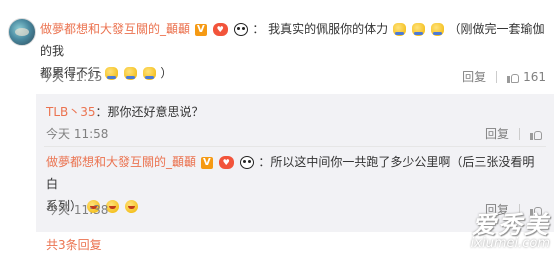 The height and width of the screenshot is (264, 560). What do you see at coordinates (131, 206) in the screenshot?
I see `laugh-cry-emoji-icon` at bounding box center [131, 206].